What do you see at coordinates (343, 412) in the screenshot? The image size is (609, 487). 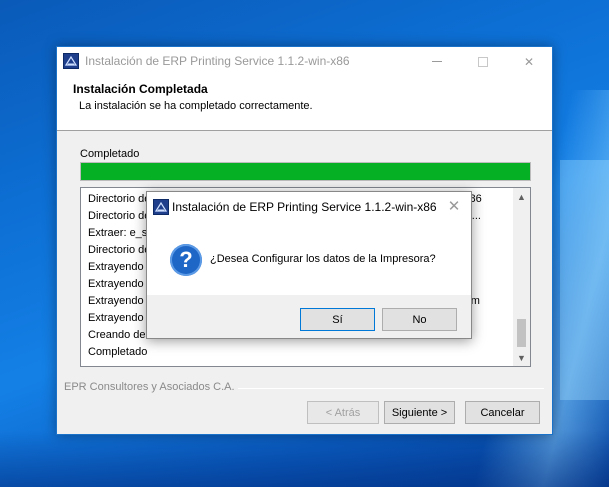 I see `back-button: < Atrás` at bounding box center [343, 412].